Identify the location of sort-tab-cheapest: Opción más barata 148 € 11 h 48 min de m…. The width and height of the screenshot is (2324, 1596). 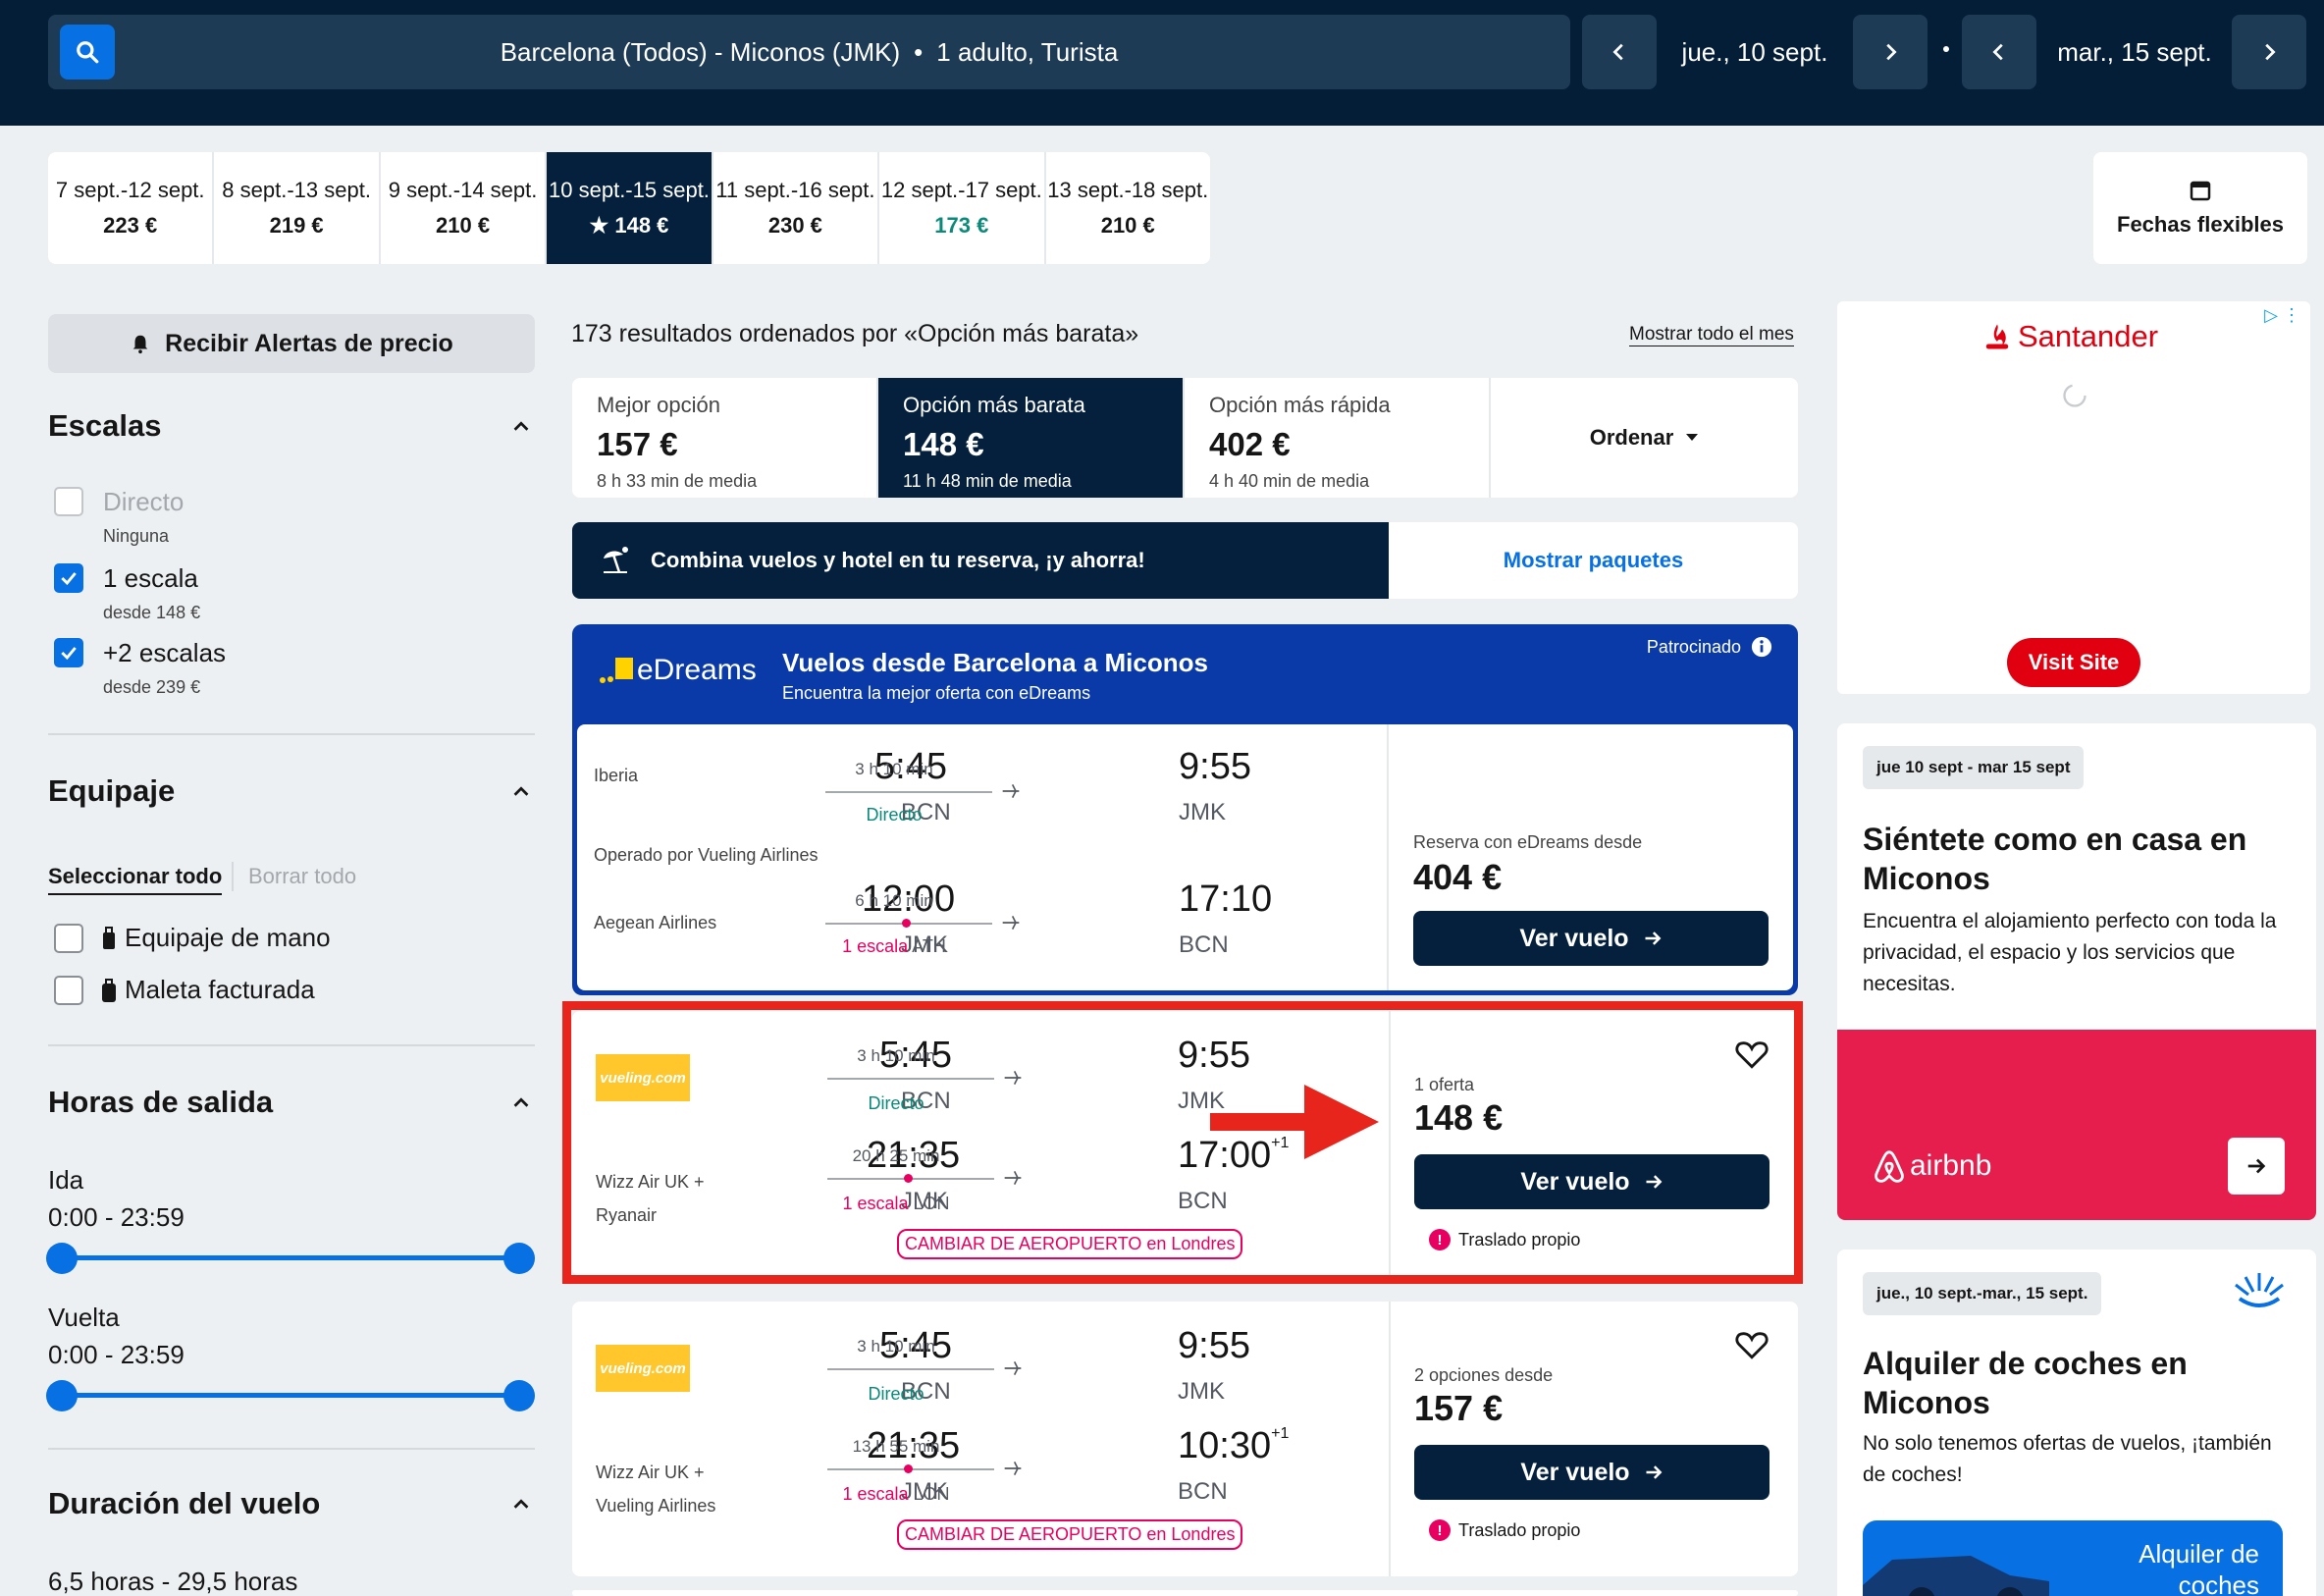
(1032, 438).